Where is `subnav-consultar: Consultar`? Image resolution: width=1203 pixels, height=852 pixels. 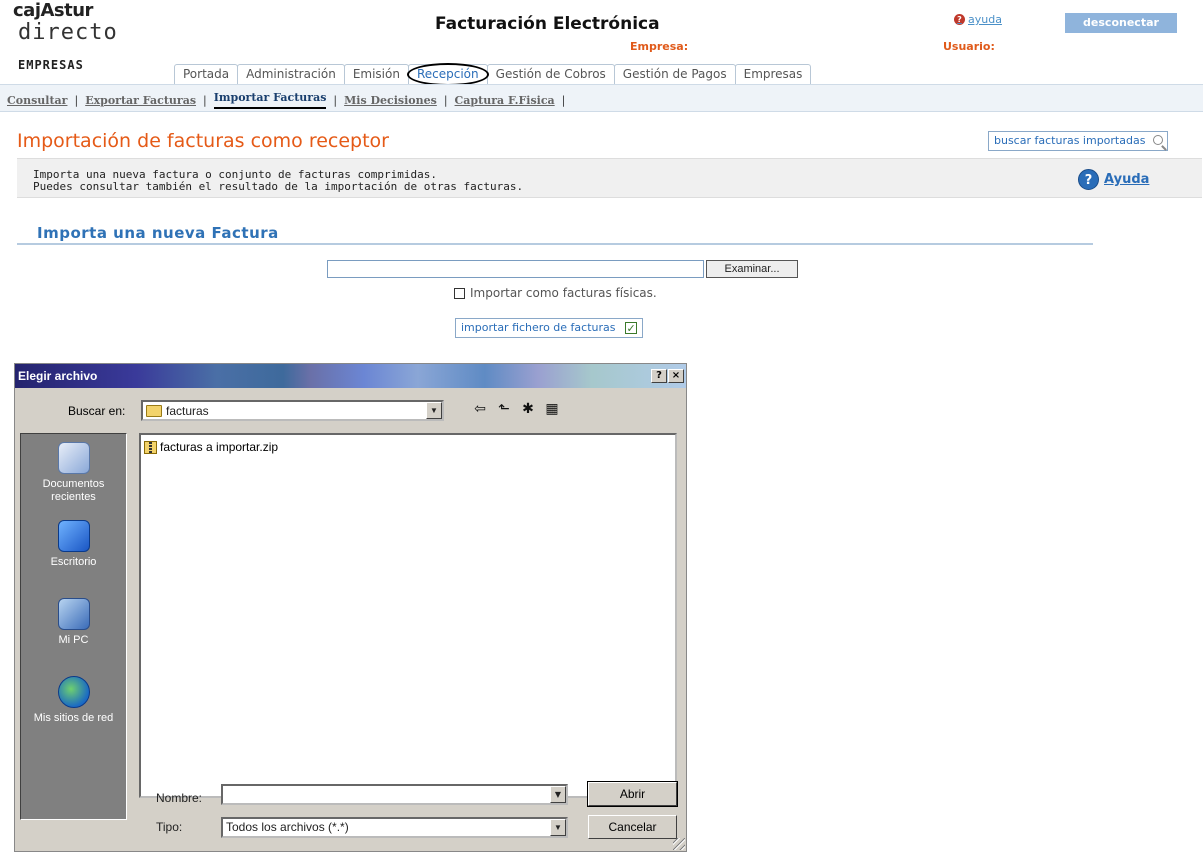 subnav-consultar: Consultar is located at coordinates (37, 100).